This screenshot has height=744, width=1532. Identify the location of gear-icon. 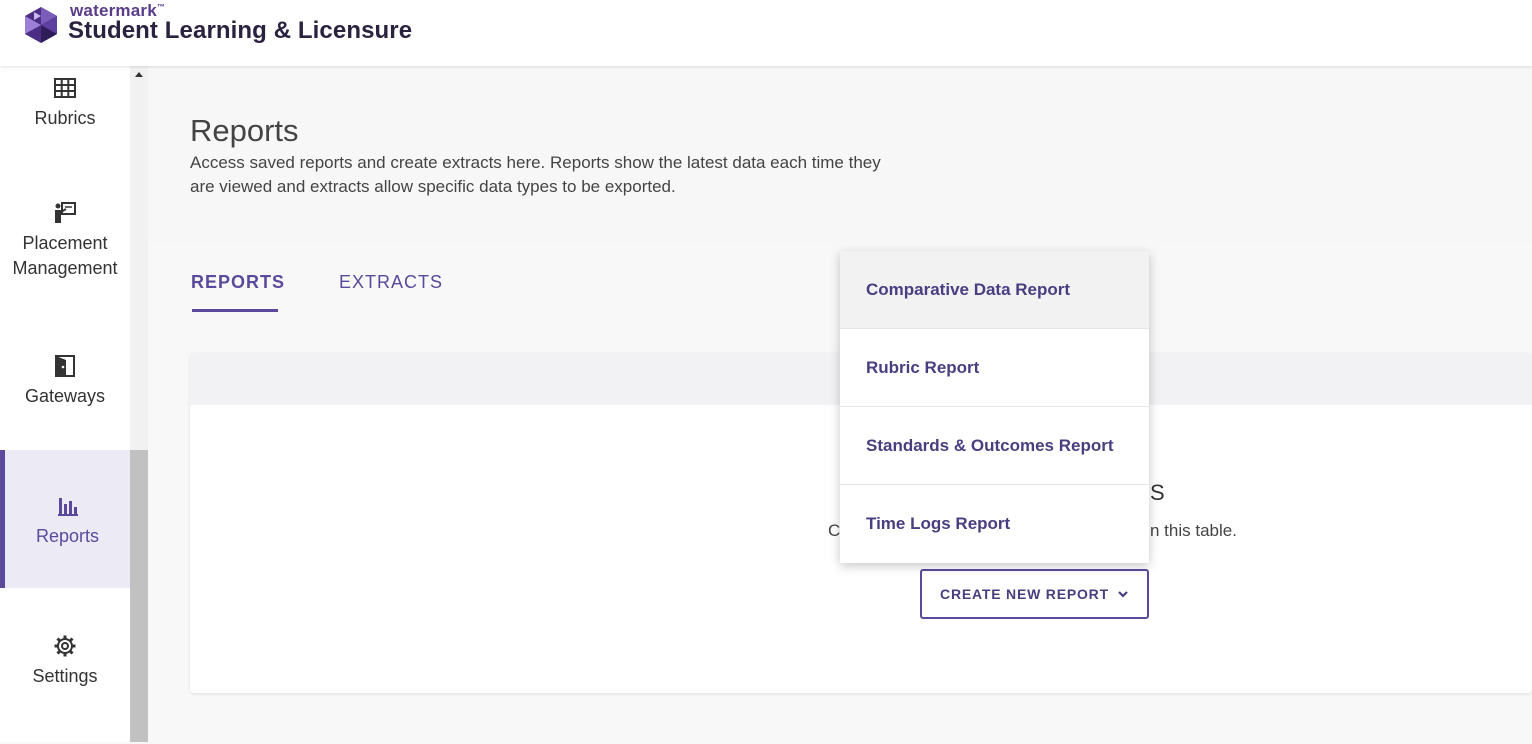
(65, 646).